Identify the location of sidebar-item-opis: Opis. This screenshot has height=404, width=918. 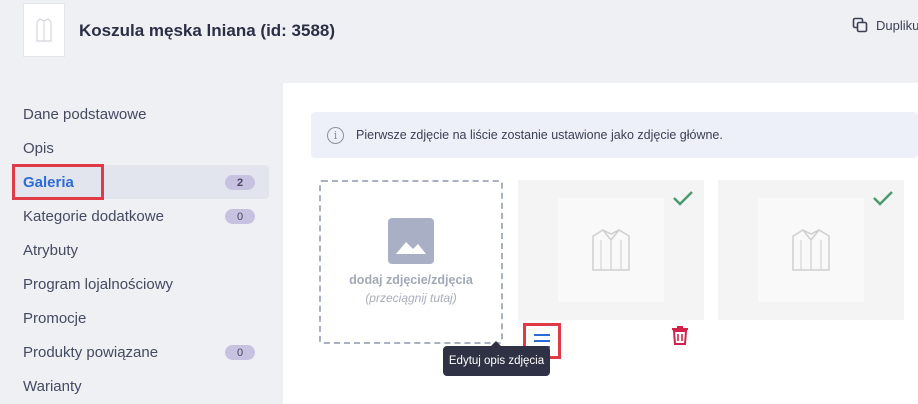
(141, 148).